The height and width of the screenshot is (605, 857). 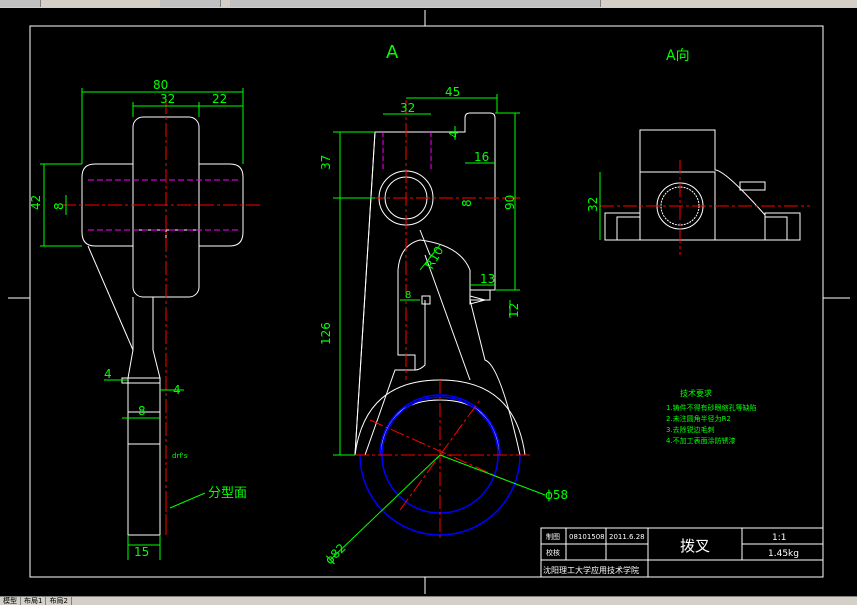 I want to click on side-view: A向 32, so click(x=698, y=151).